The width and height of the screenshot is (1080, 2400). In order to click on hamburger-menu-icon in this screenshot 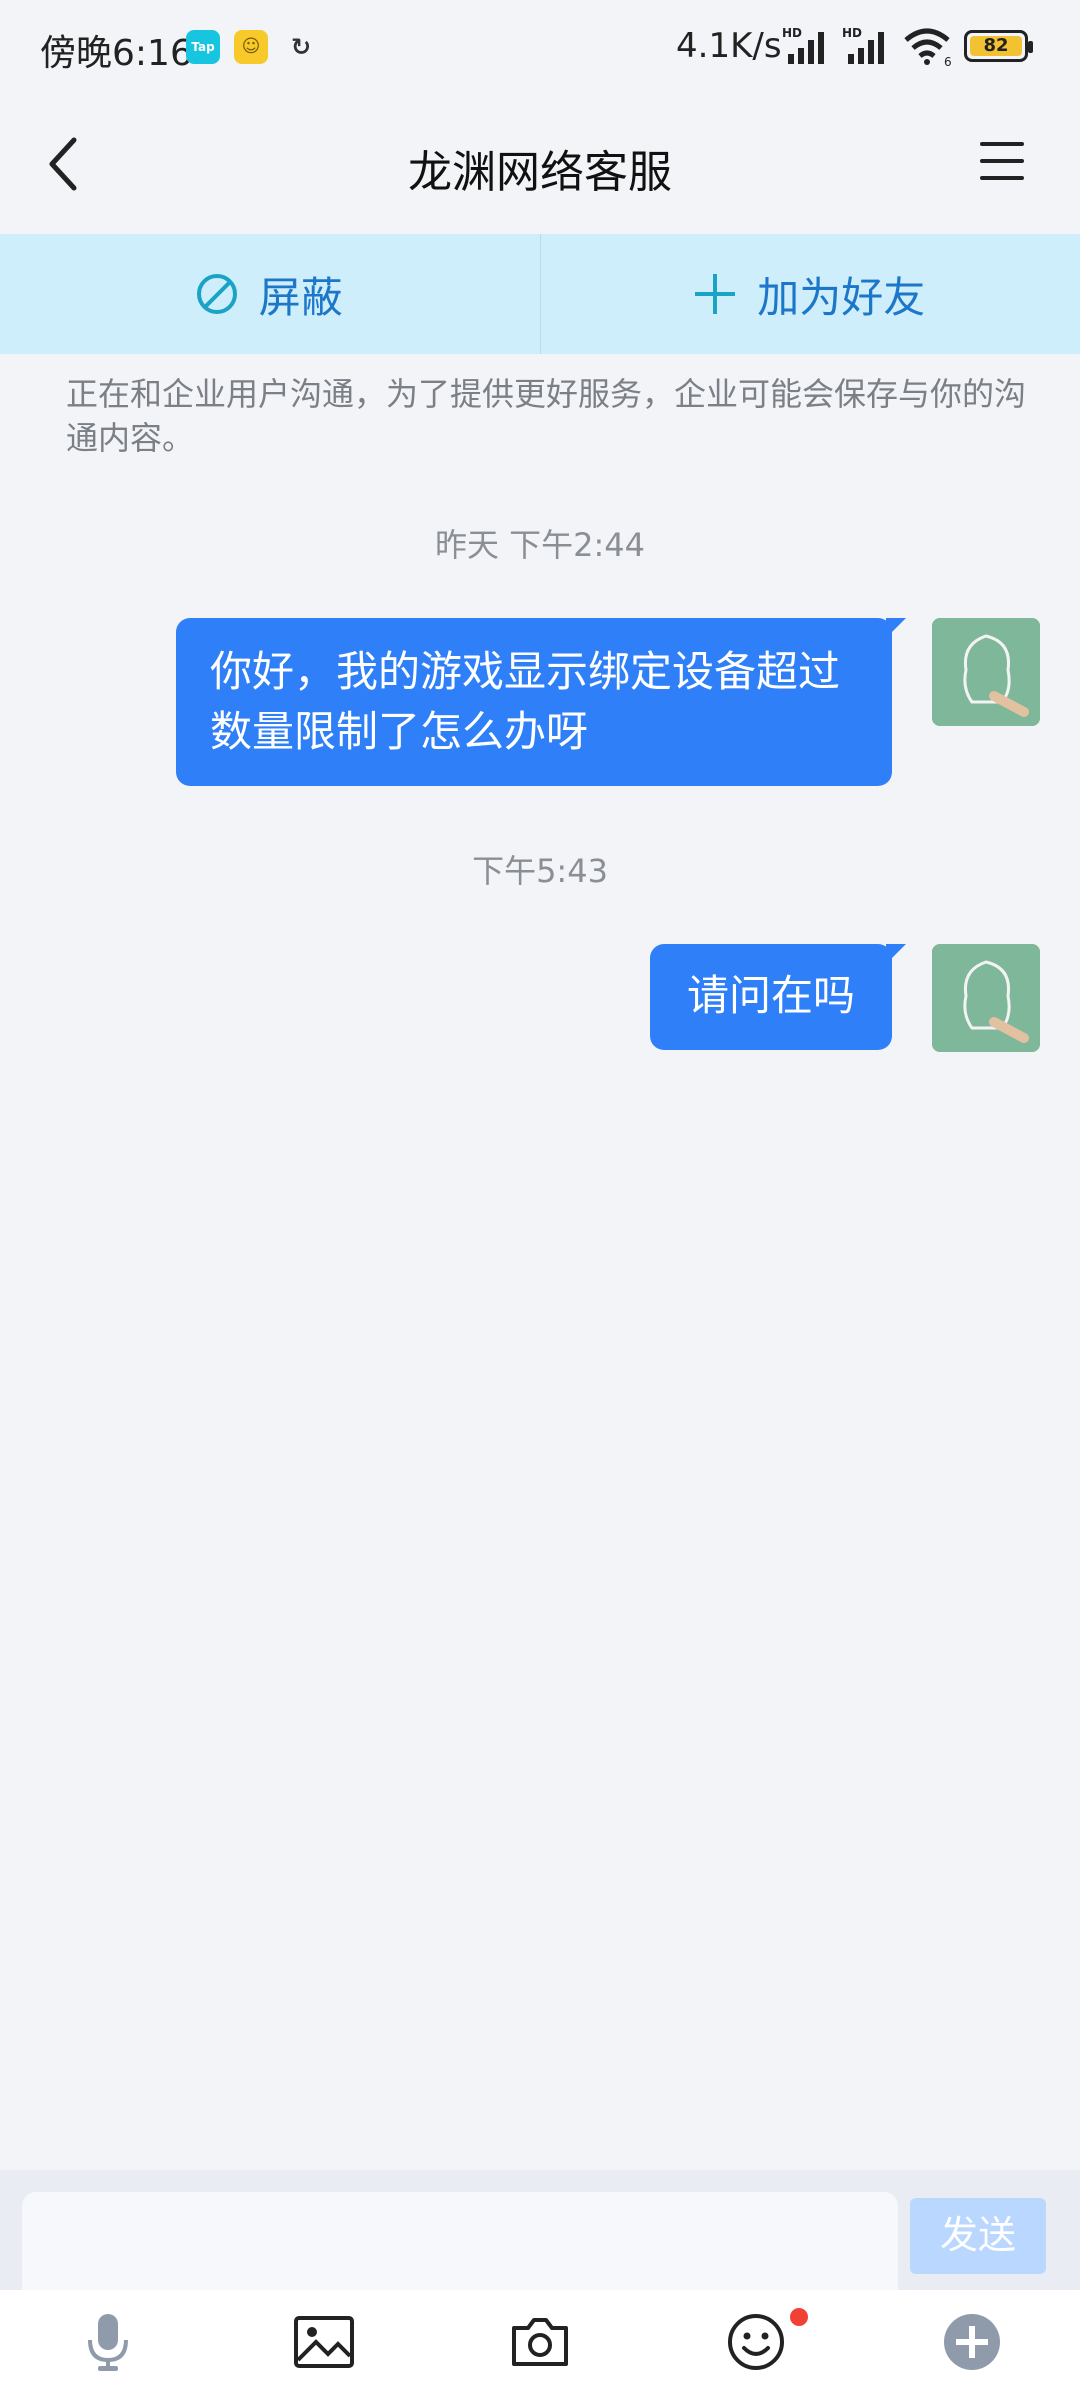, I will do `click(1002, 162)`.